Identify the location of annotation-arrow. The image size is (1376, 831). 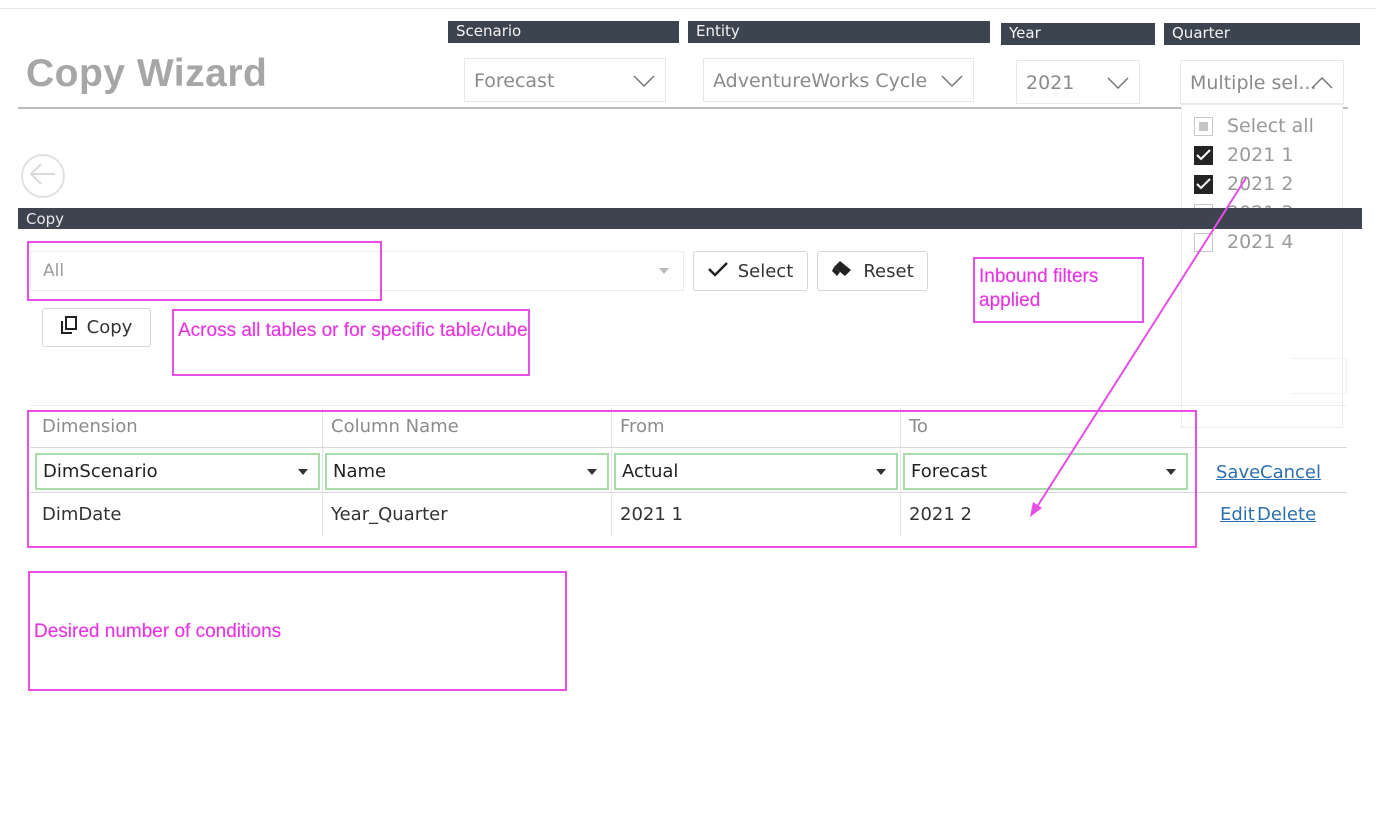
(1138, 347).